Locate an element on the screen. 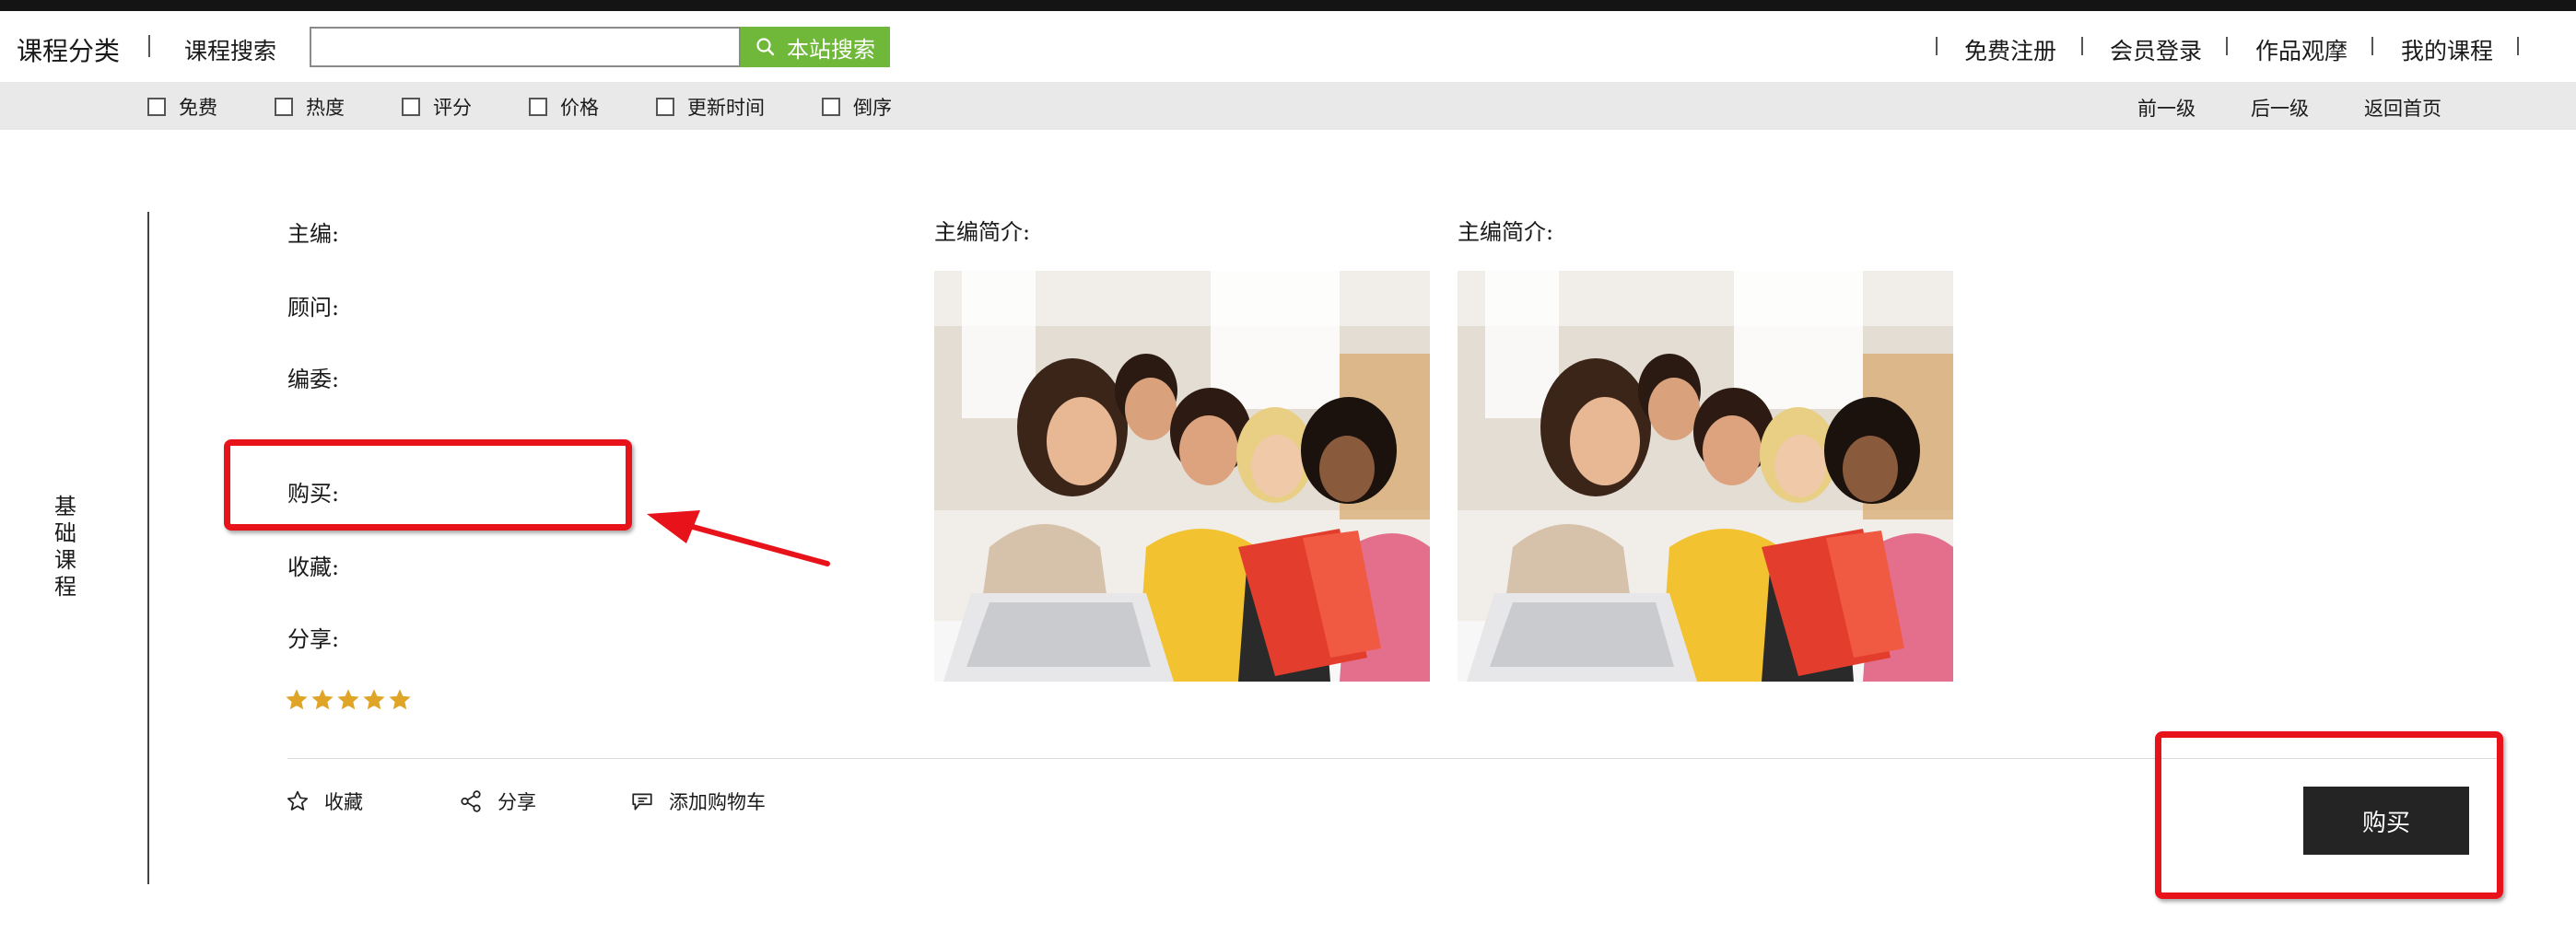  filter-label: 更新时间 is located at coordinates (726, 108).